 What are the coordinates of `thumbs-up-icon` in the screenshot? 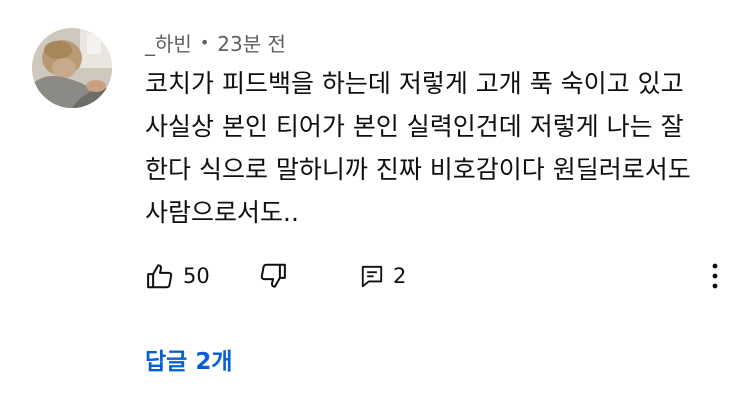 It's located at (160, 276).